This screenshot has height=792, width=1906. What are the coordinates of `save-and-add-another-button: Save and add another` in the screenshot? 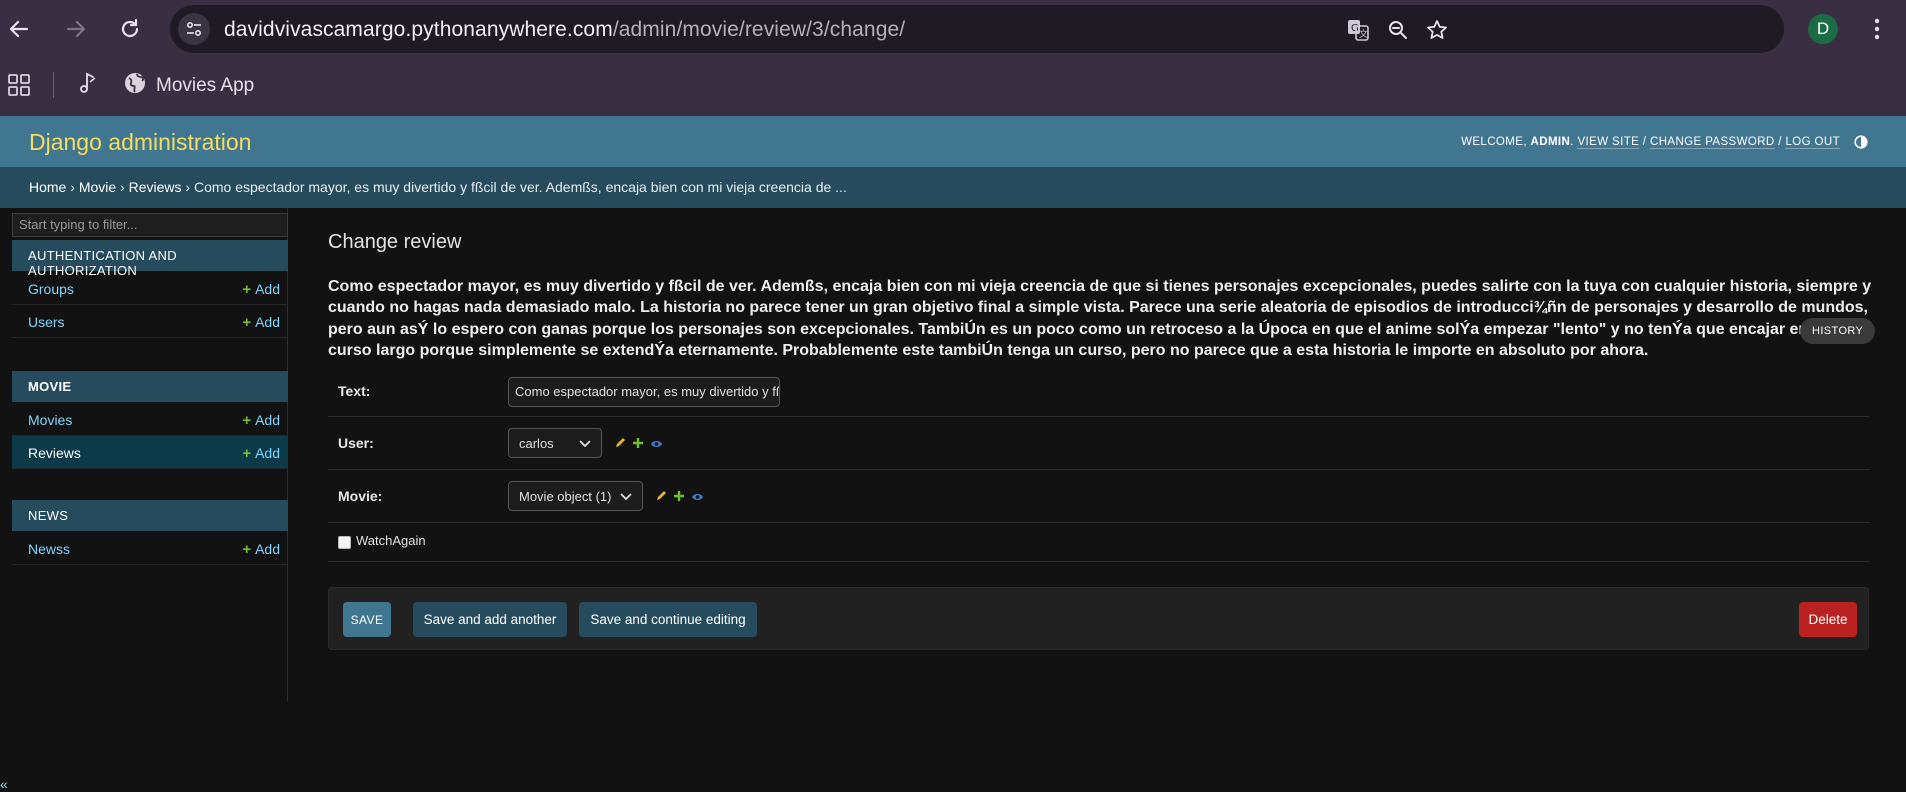 It's located at (490, 619).